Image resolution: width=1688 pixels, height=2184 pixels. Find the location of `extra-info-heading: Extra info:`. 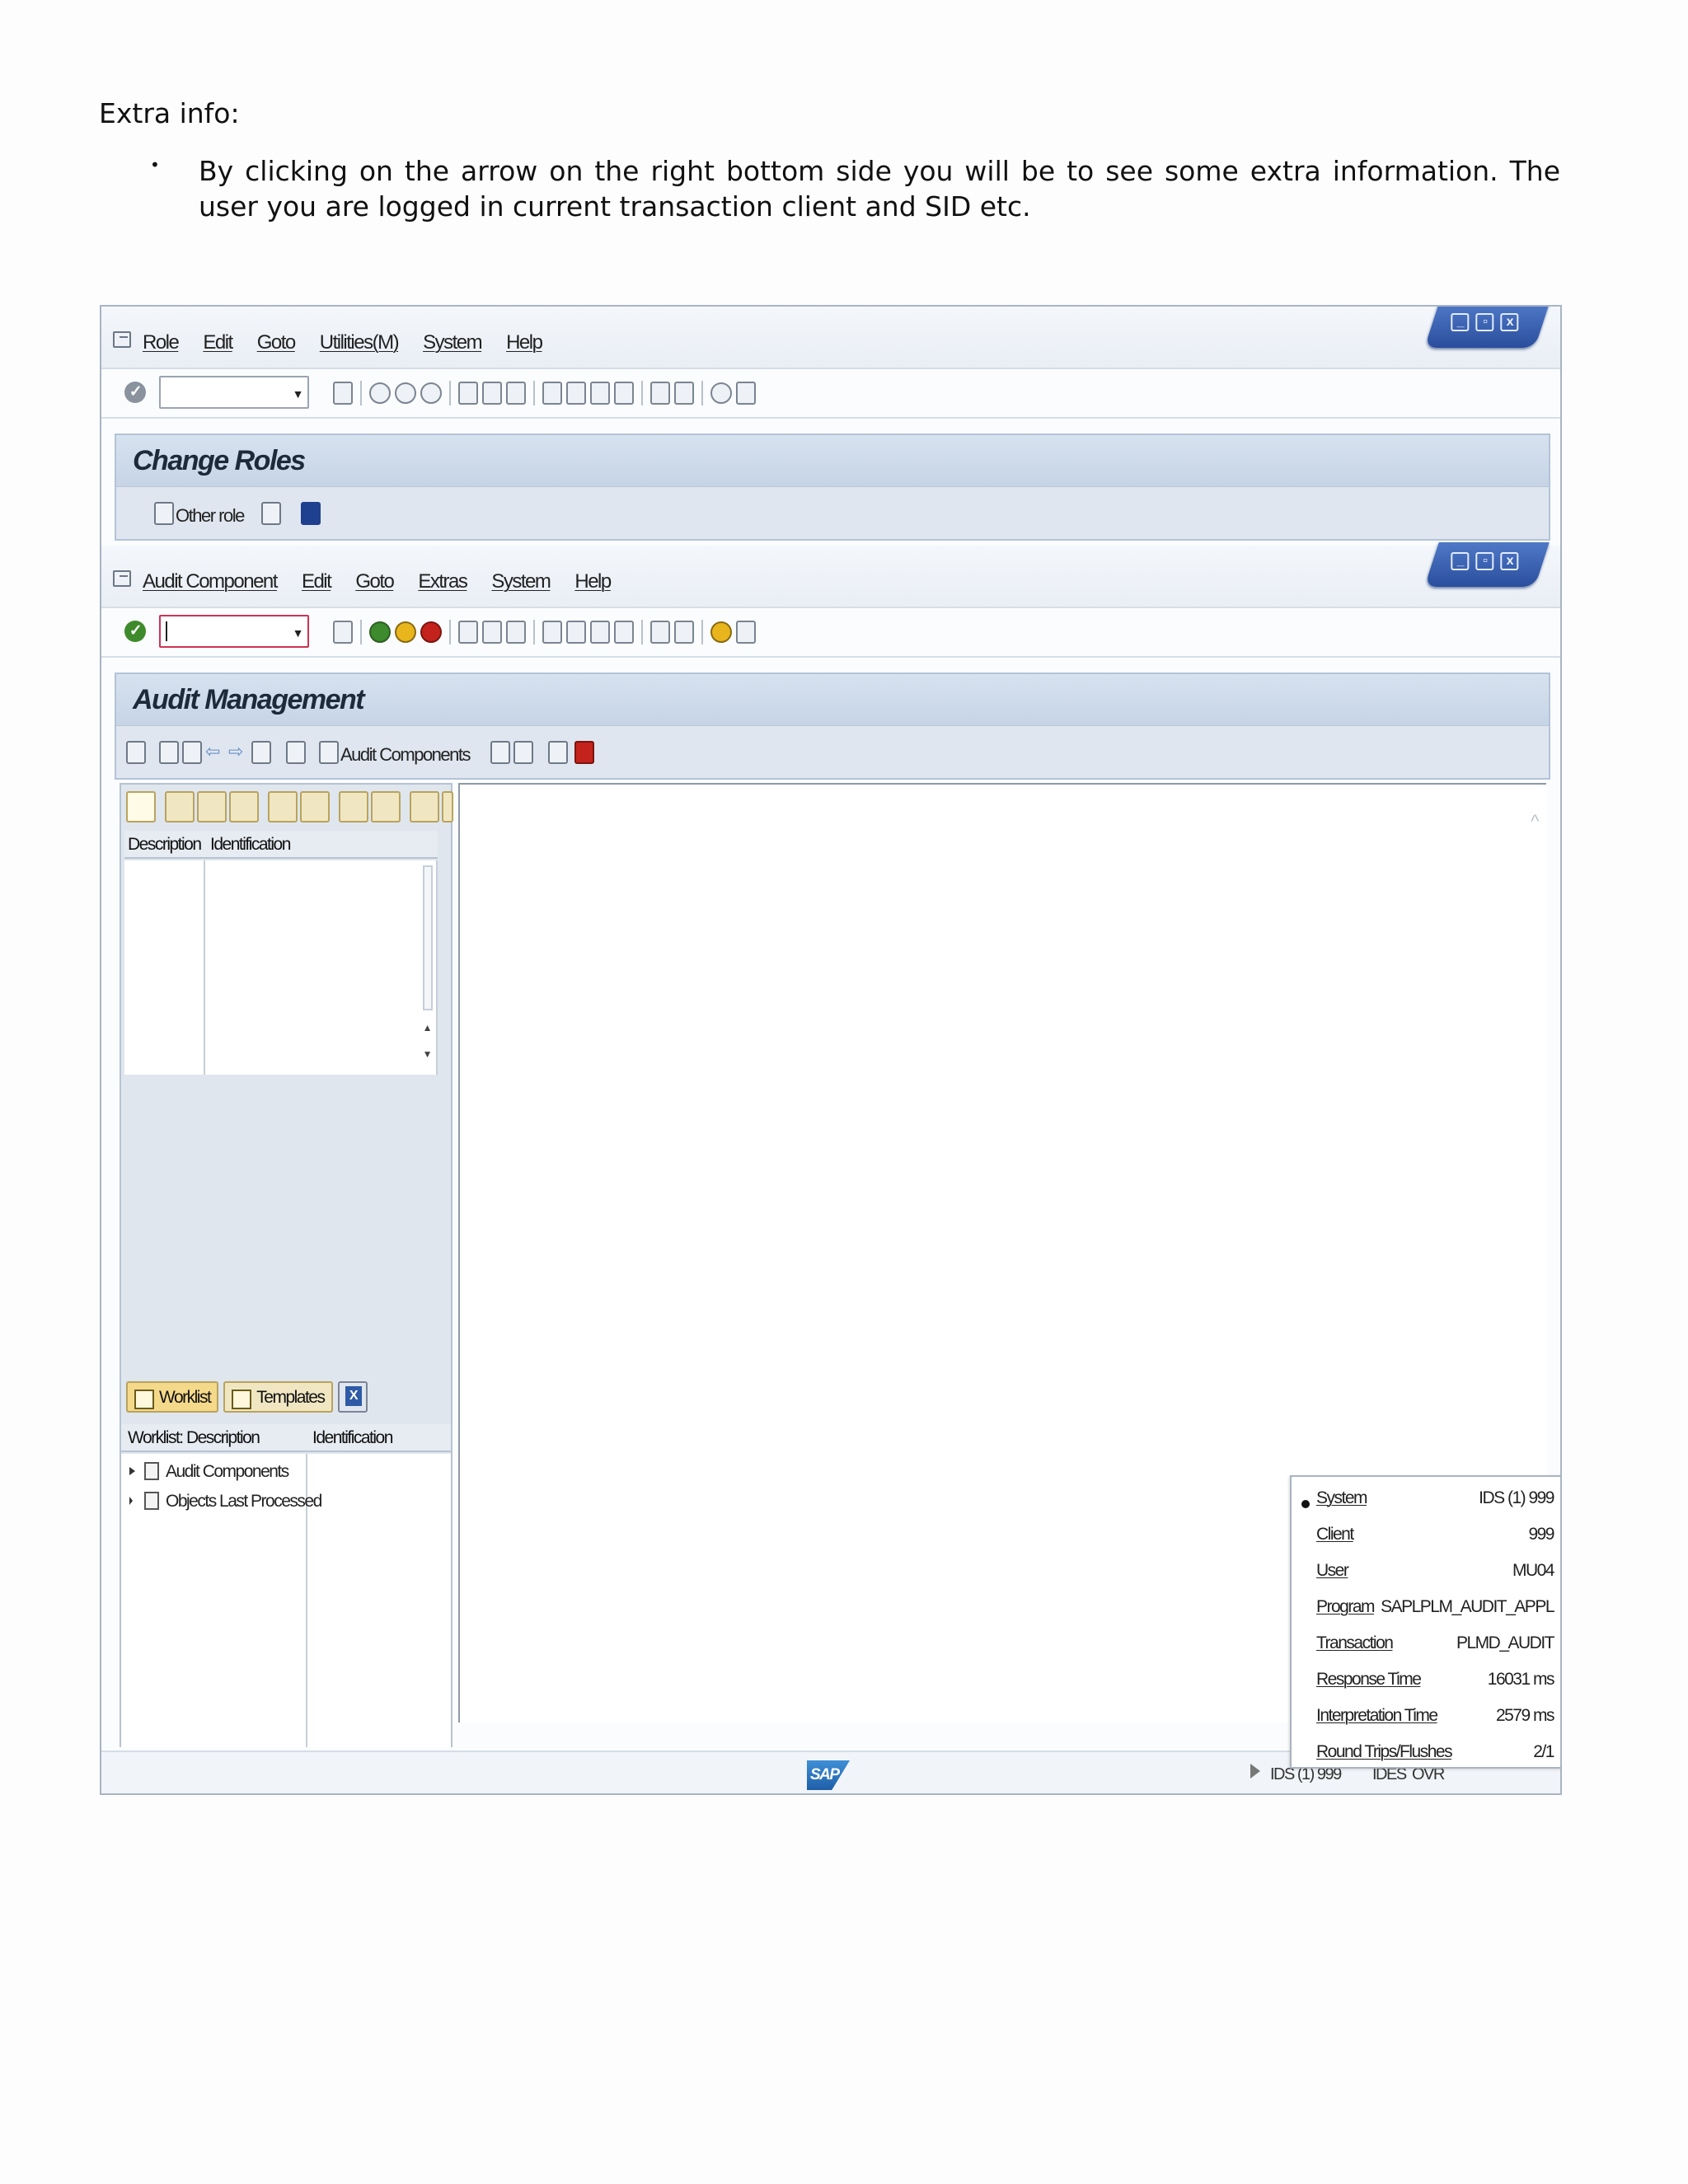

extra-info-heading: Extra info: is located at coordinates (169, 113).